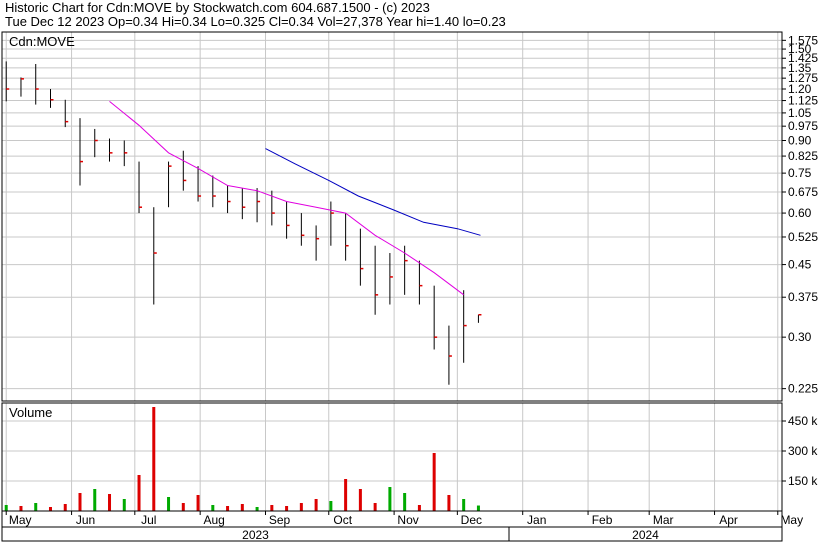 Image resolution: width=830 pixels, height=543 pixels. I want to click on year-label: 2023, so click(255, 535).